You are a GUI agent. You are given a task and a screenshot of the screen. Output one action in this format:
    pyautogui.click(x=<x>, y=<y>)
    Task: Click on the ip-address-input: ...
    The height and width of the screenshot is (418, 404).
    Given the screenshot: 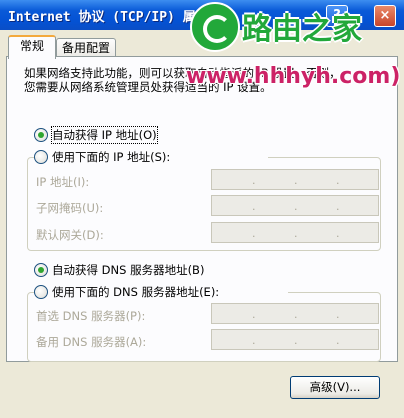 What is the action you would take?
    pyautogui.click(x=295, y=179)
    